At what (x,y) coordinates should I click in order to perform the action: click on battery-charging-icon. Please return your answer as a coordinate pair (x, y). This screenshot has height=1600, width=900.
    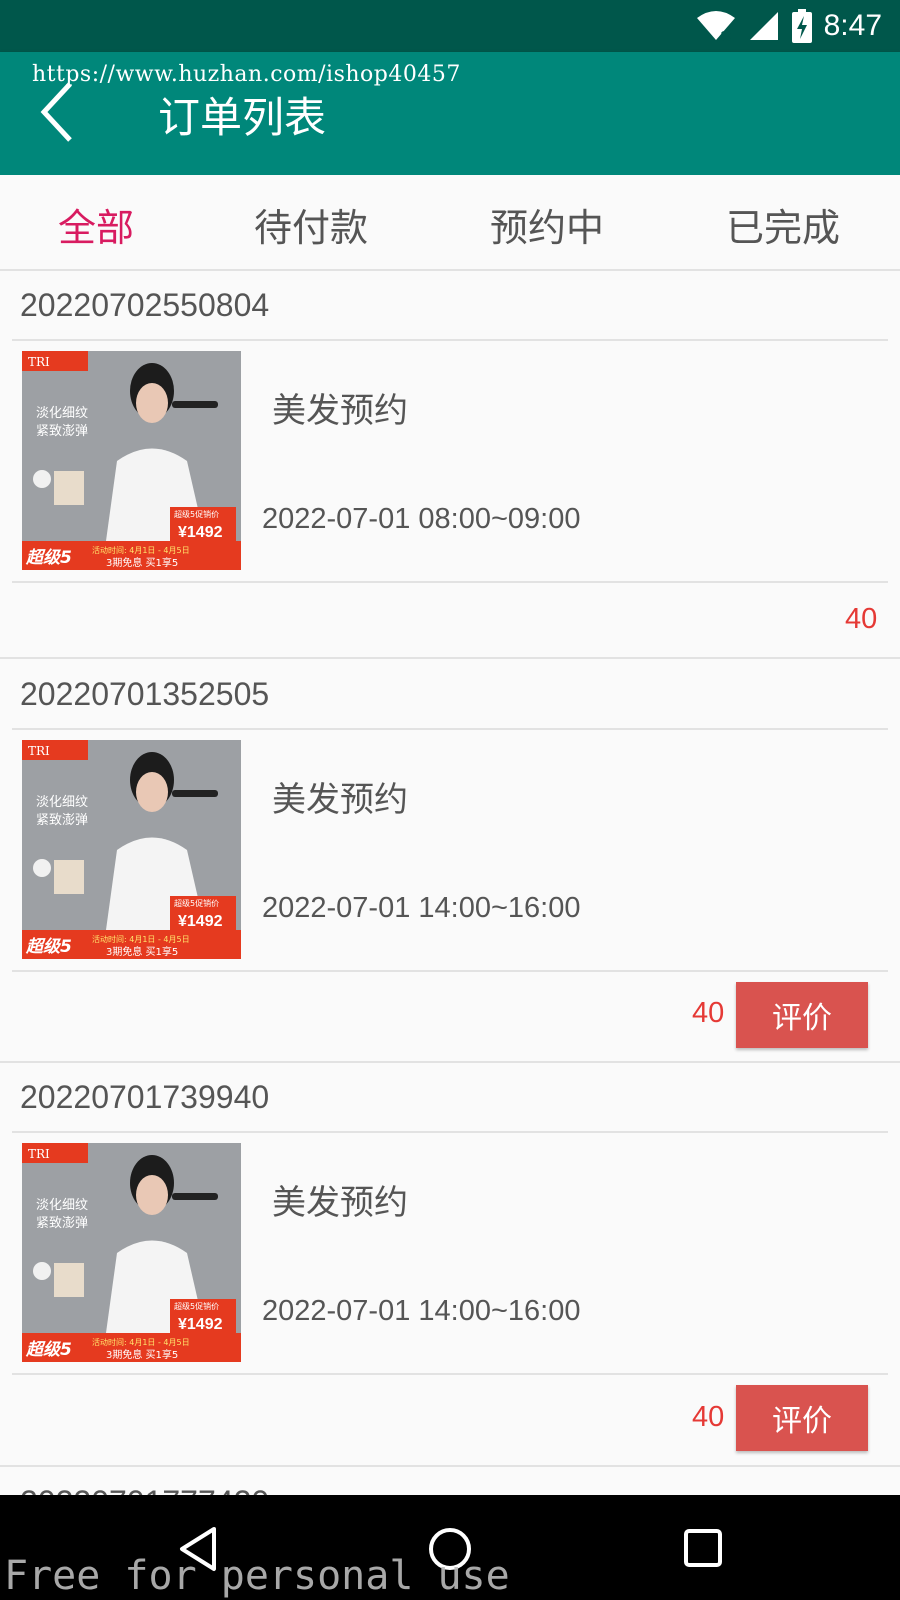
    Looking at the image, I should click on (801, 26).